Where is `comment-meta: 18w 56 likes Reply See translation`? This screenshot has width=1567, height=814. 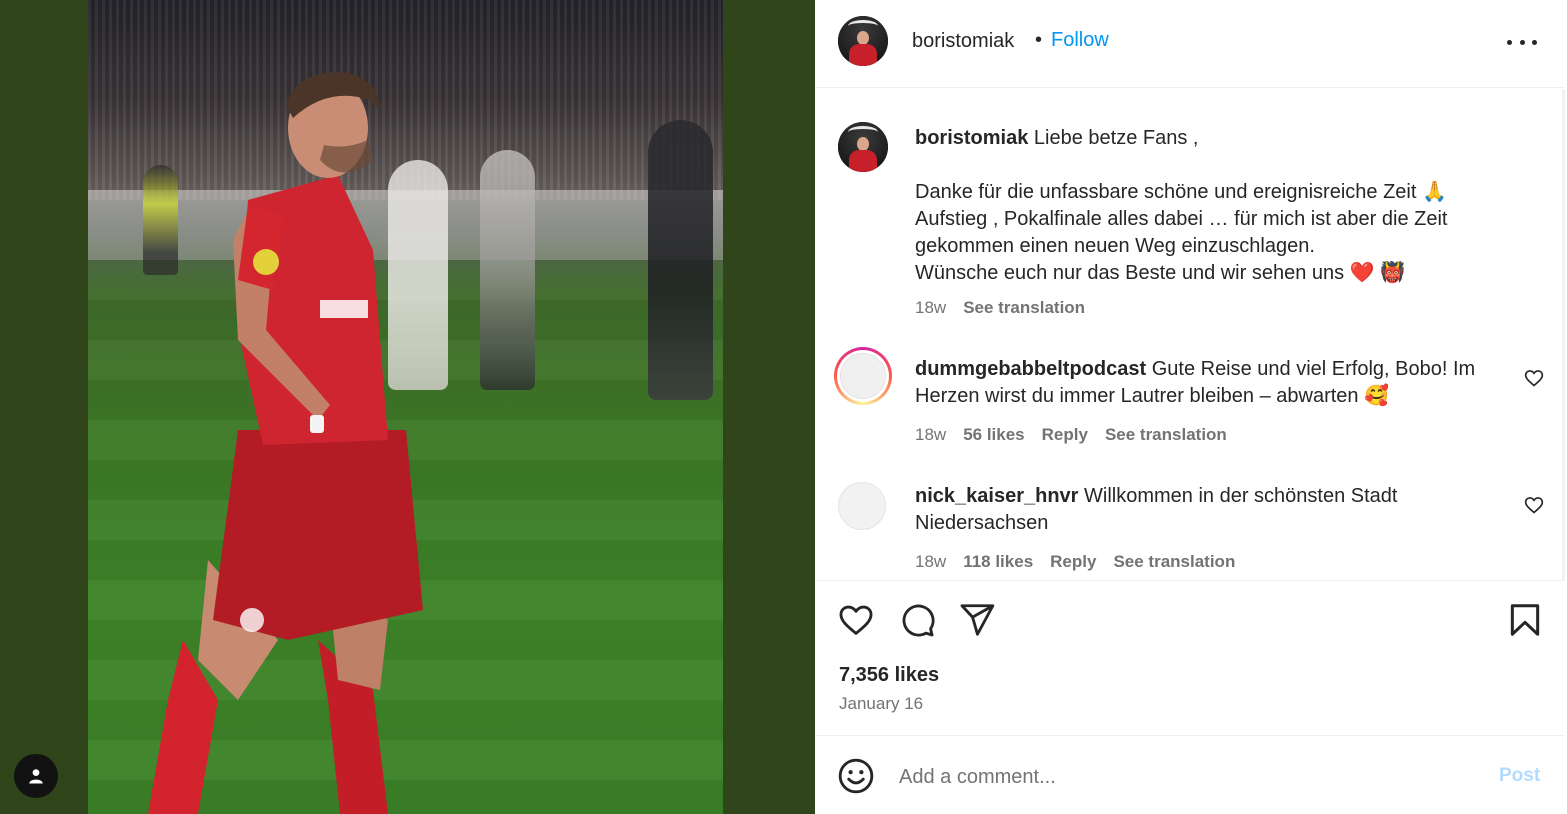 comment-meta: 18w 56 likes Reply See translation is located at coordinates (1071, 435).